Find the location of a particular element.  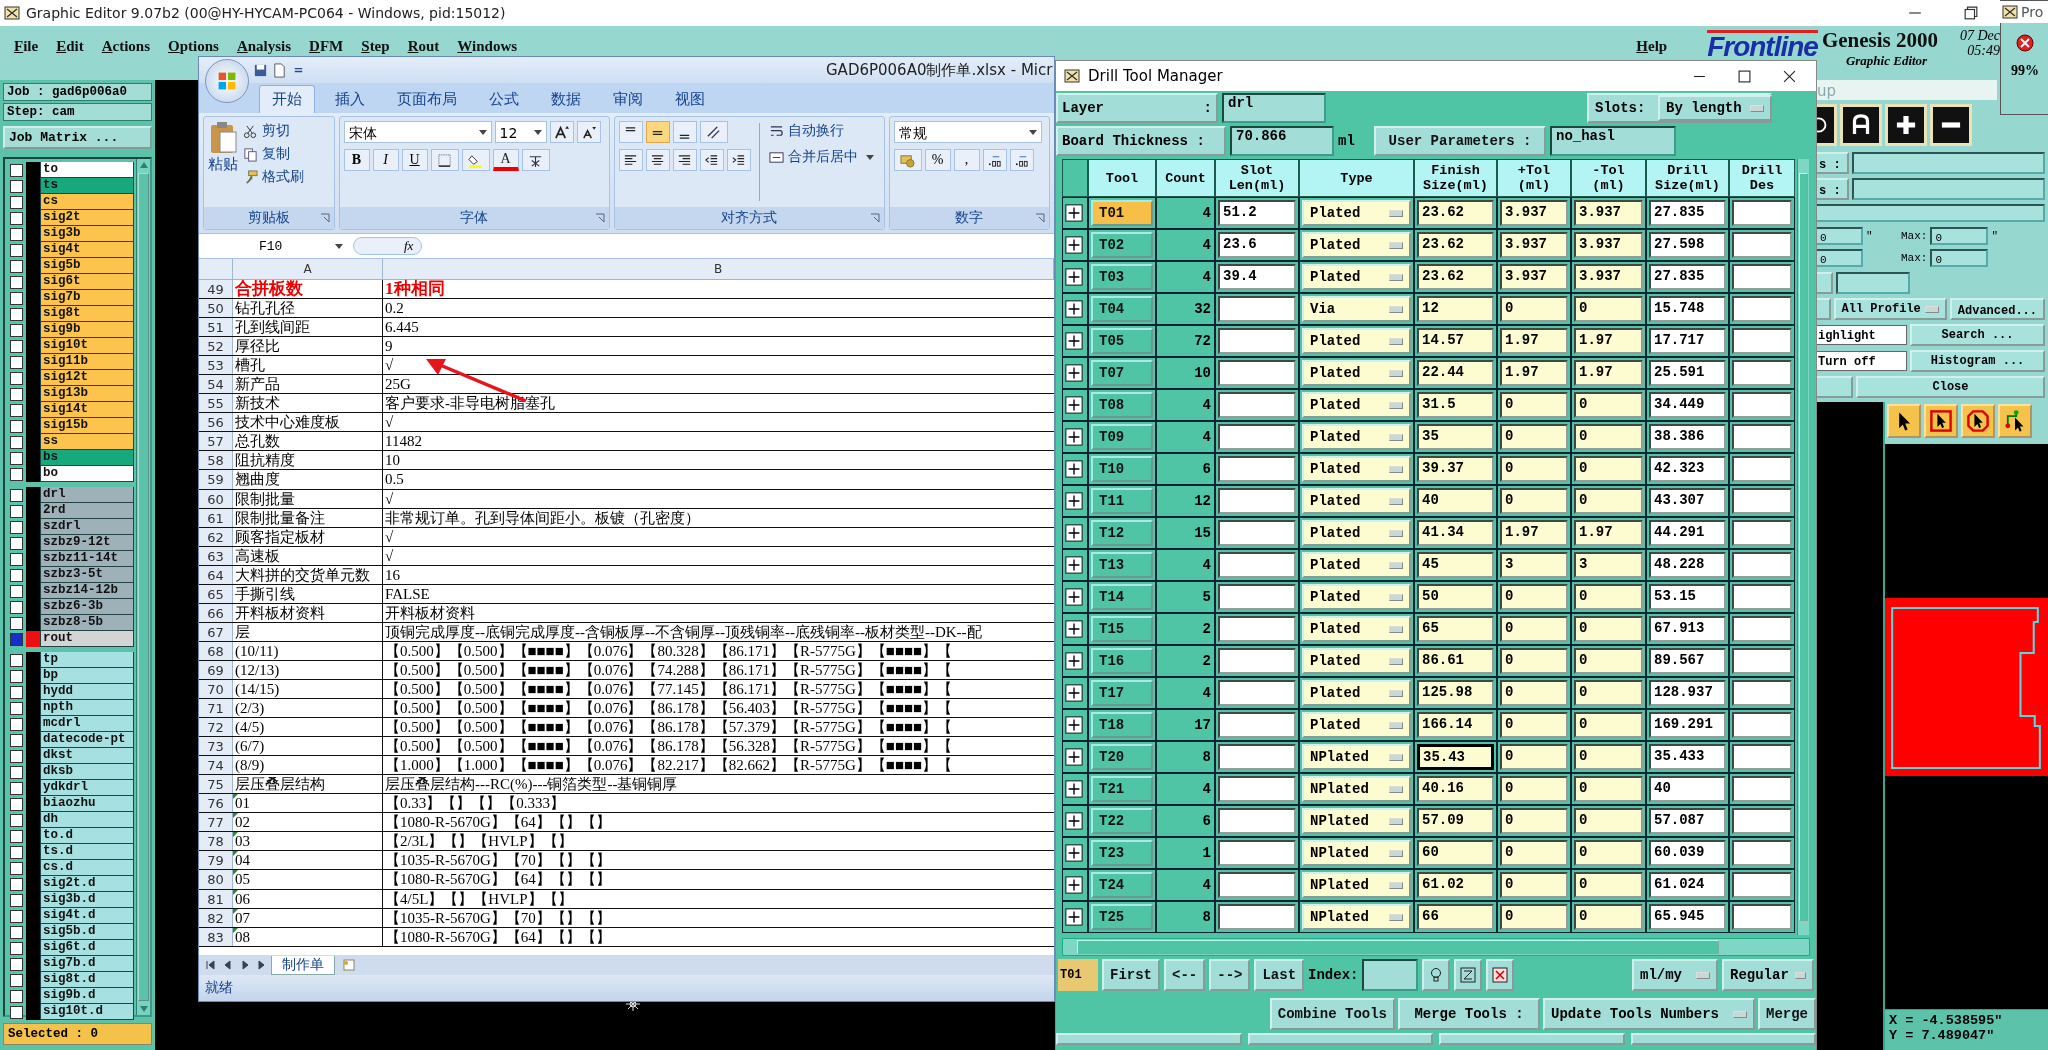

row-header: 59 is located at coordinates (216, 479).